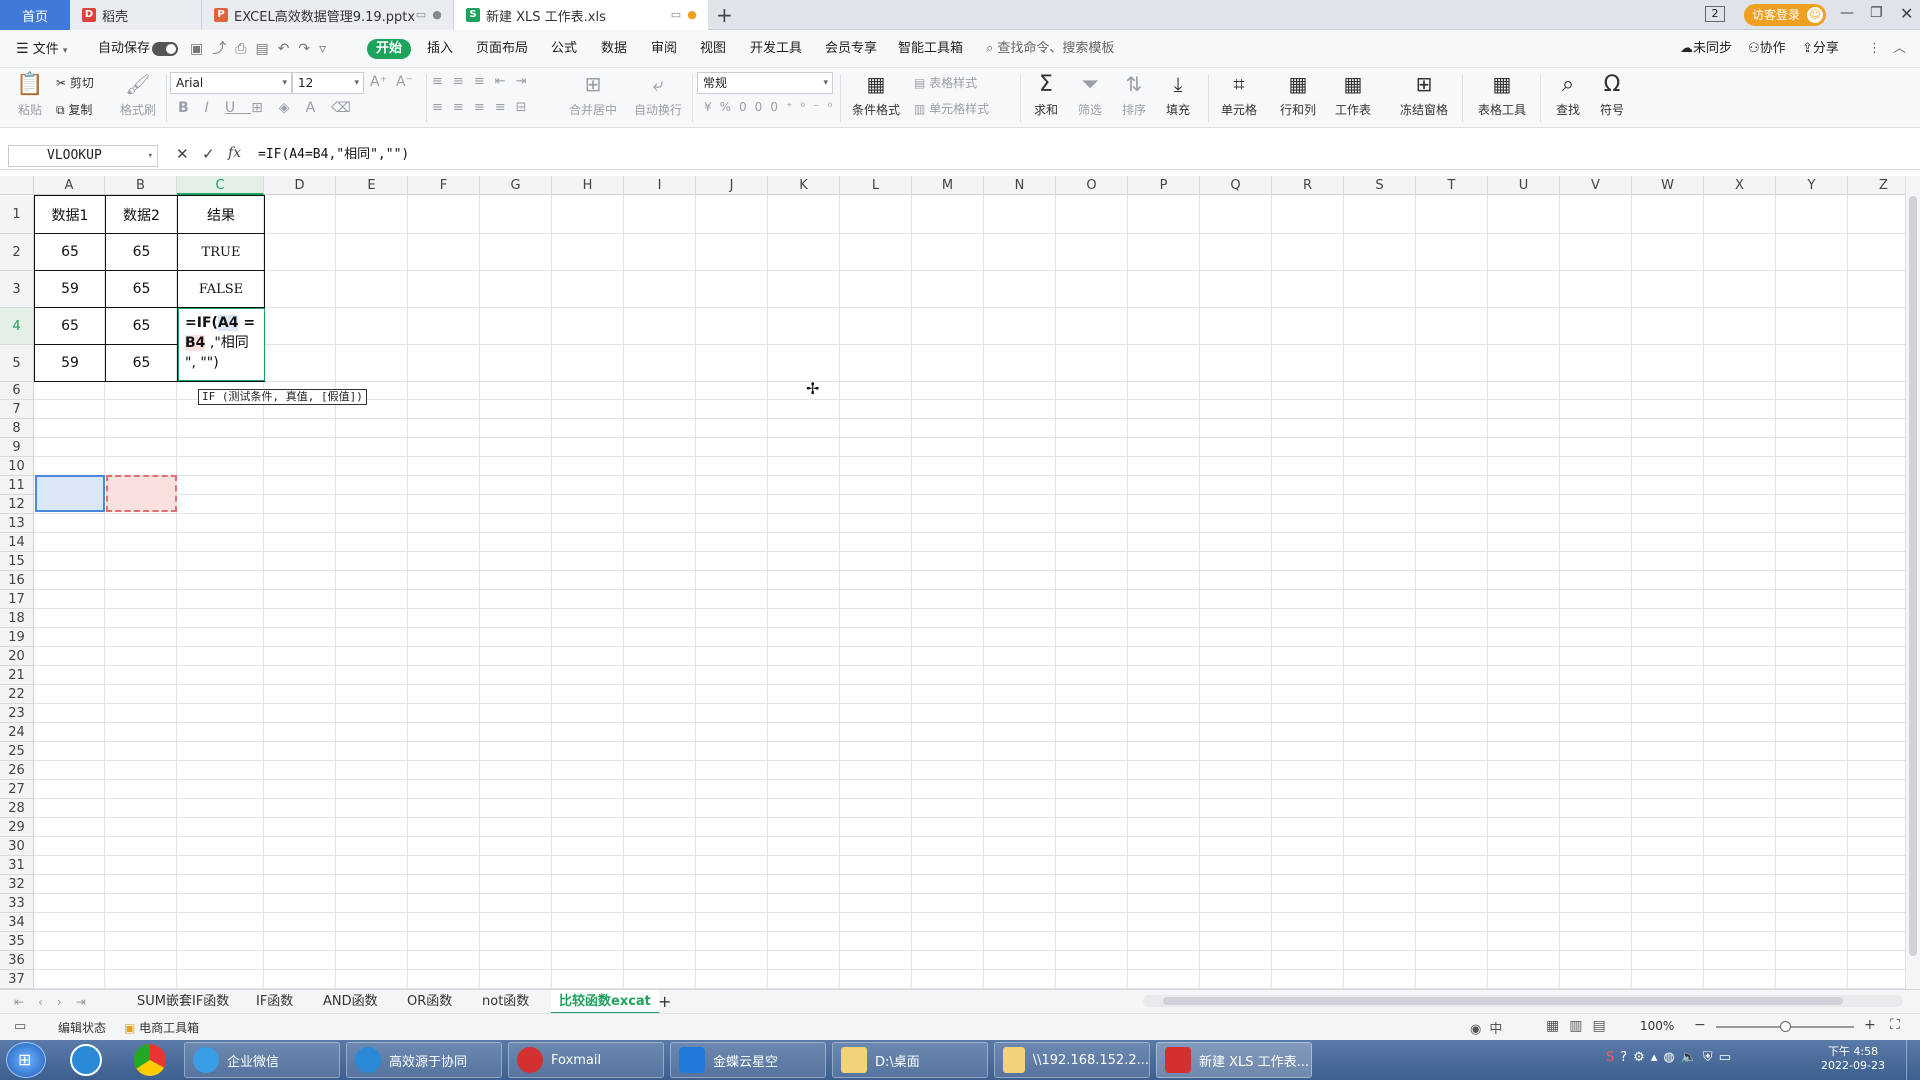 This screenshot has width=1920, height=1080. I want to click on workspace-count-badge: 2, so click(1715, 14).